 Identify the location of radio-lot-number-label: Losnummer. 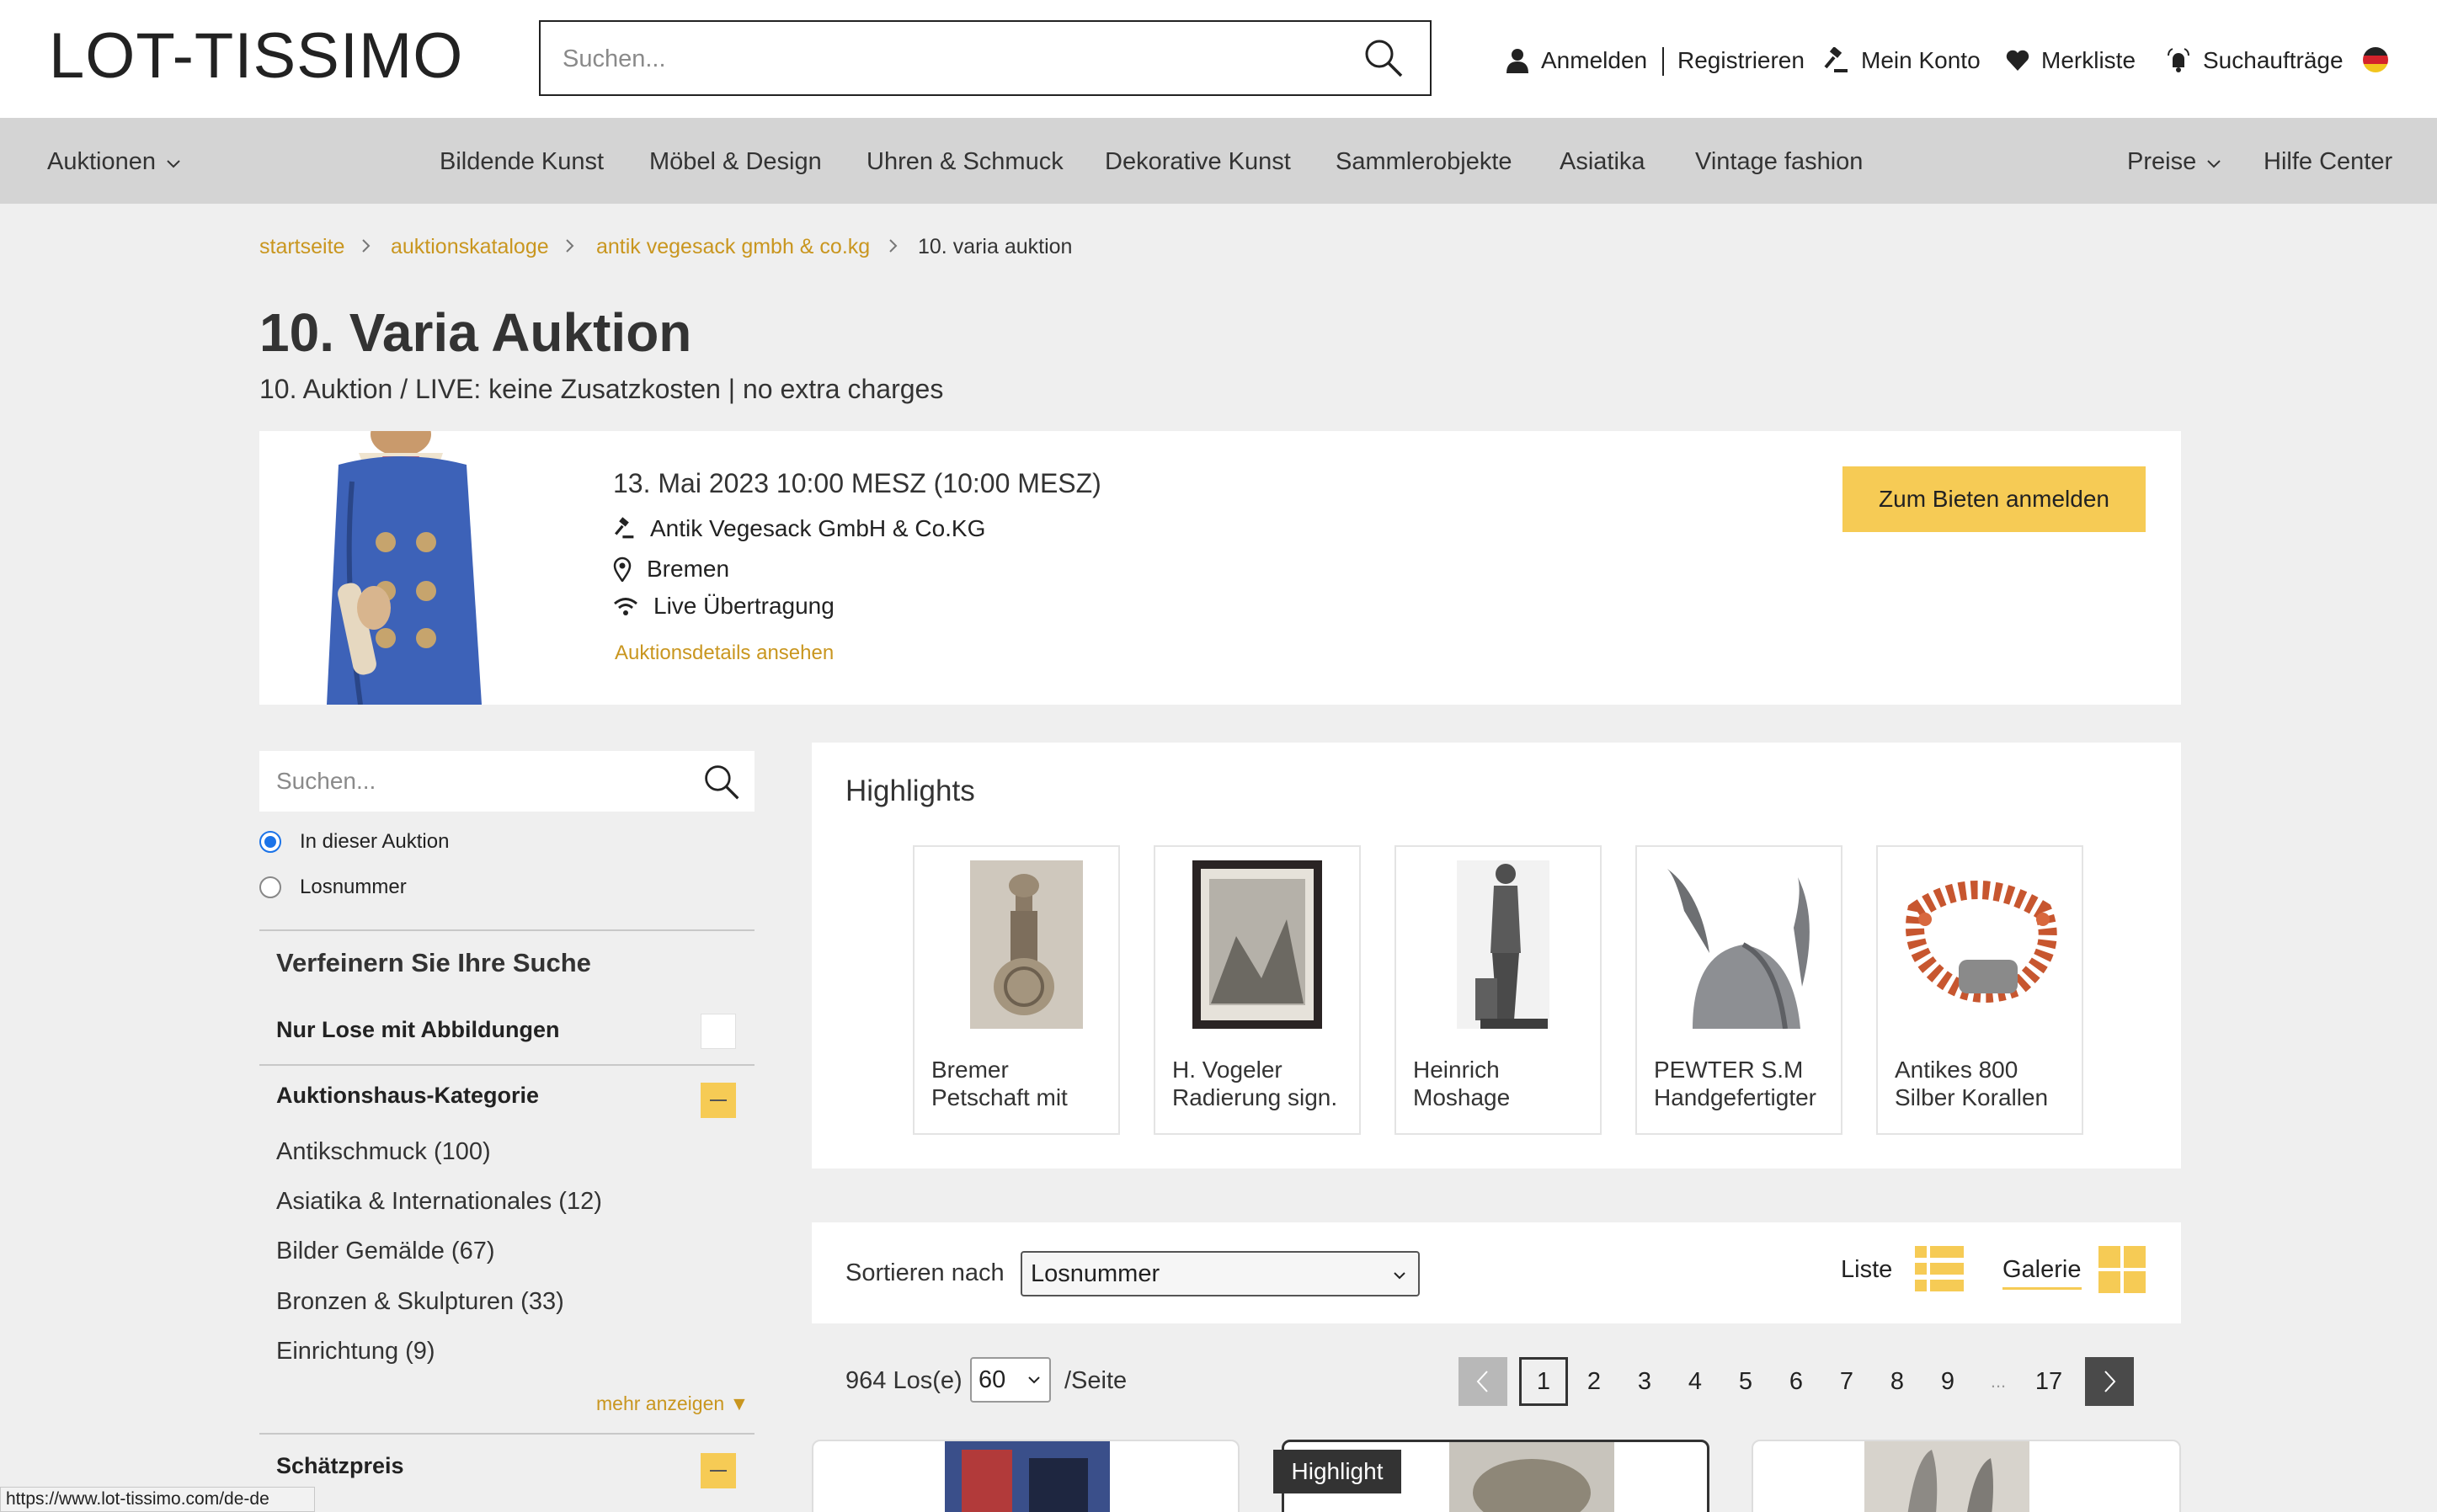
(353, 887).